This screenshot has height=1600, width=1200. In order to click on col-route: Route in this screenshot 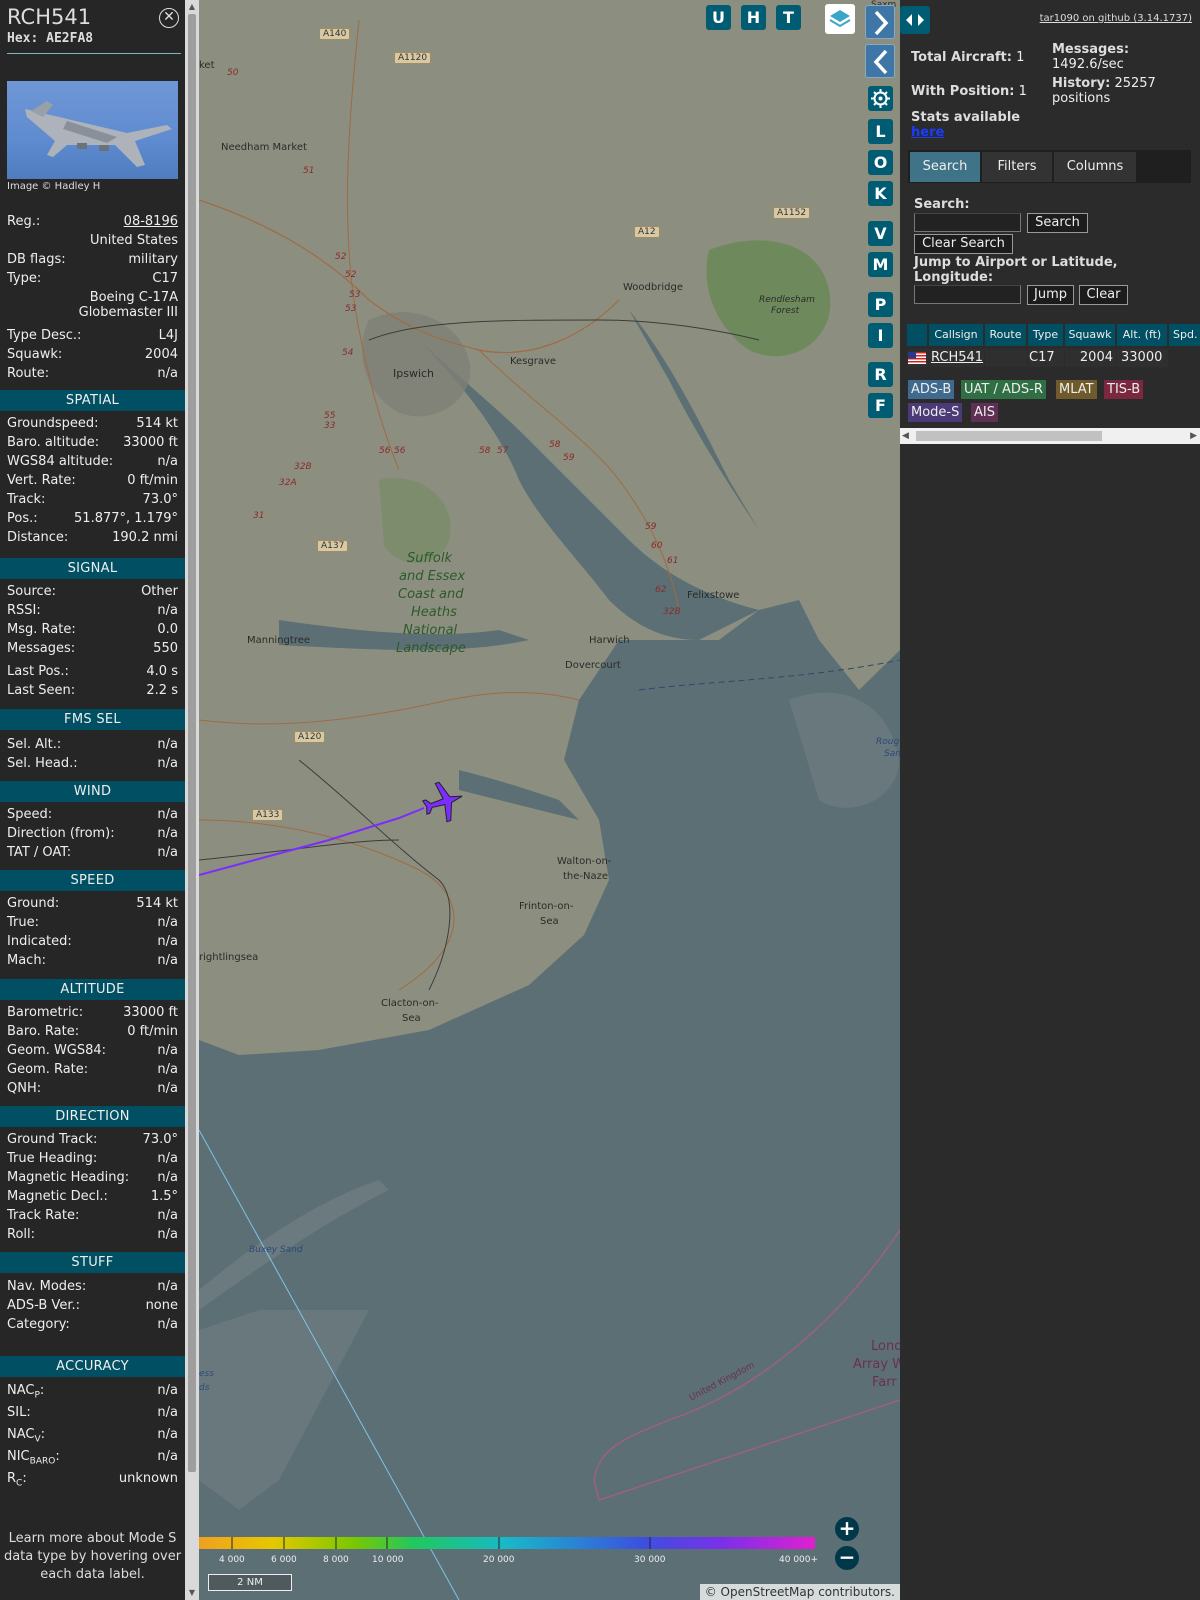, I will do `click(1006, 335)`.